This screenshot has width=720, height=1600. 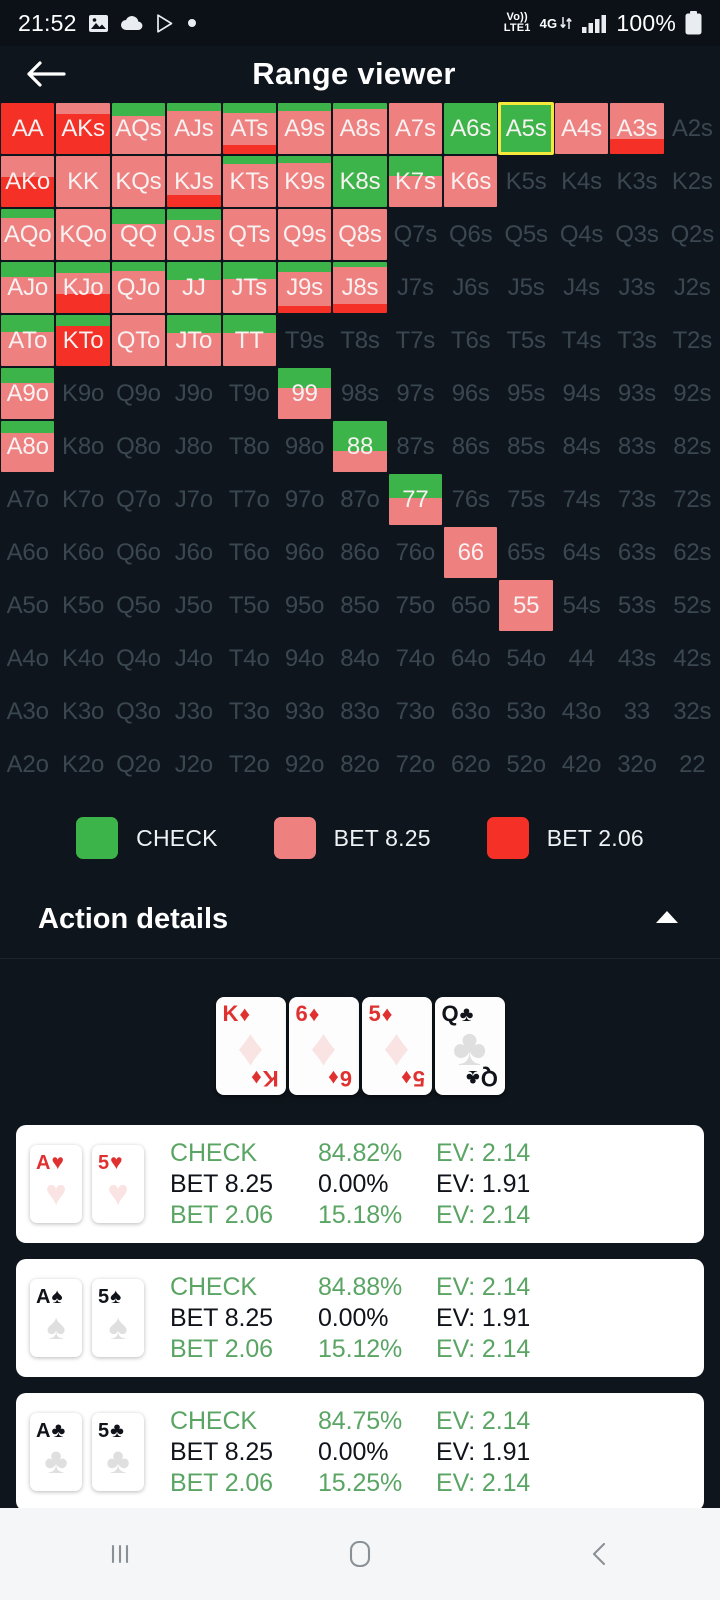 I want to click on range-cell-42o: 42o, so click(x=581, y=764).